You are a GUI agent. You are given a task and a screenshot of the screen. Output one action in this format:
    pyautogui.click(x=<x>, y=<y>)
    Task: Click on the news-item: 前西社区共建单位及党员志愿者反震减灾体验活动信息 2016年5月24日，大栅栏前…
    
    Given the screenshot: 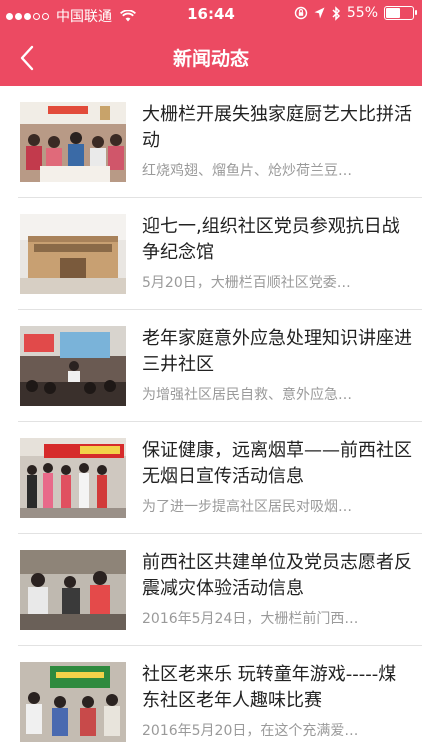 What is the action you would take?
    pyautogui.click(x=220, y=590)
    